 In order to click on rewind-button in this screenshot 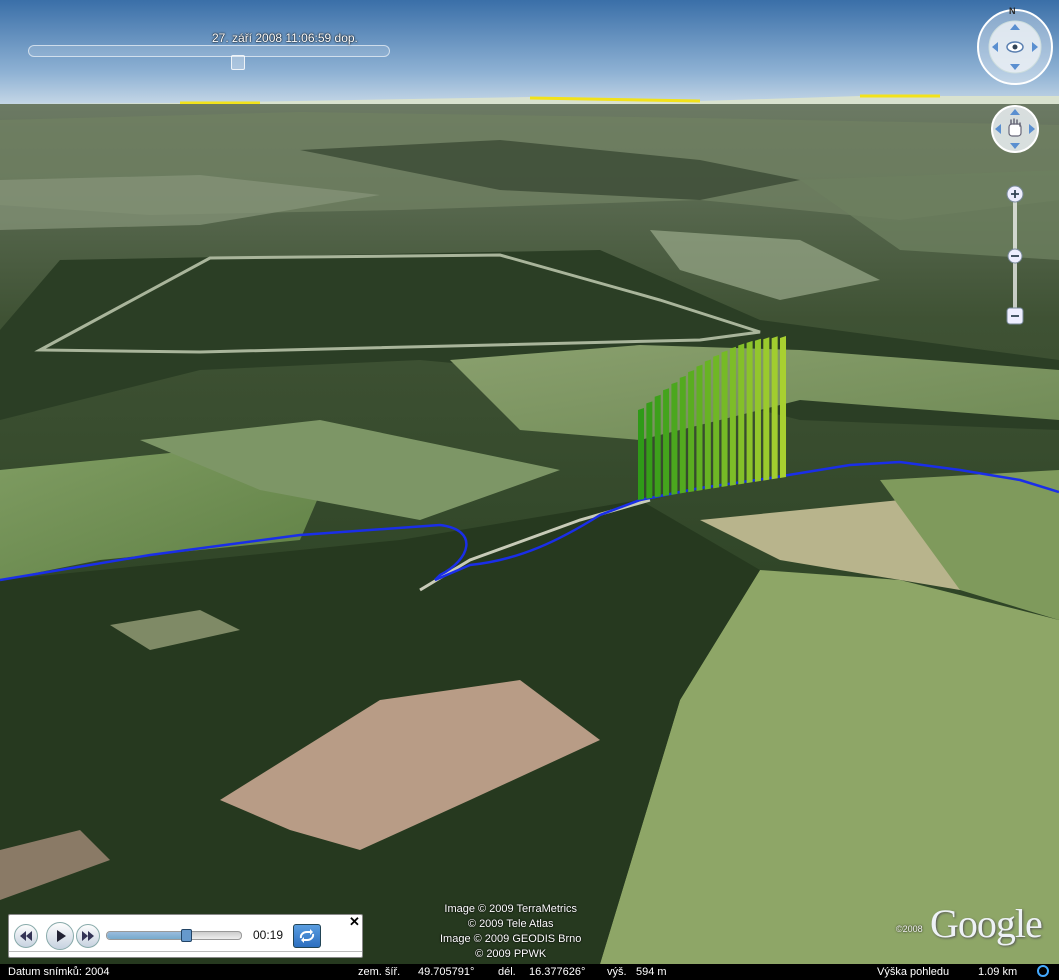, I will do `click(26, 936)`.